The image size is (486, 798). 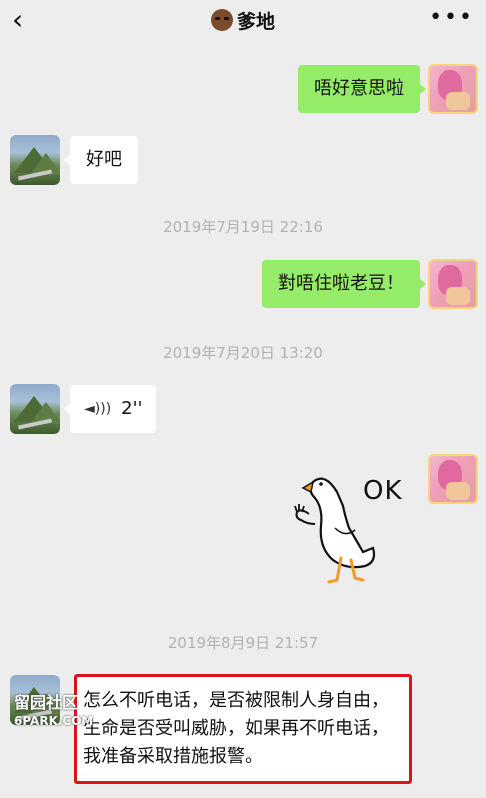 What do you see at coordinates (132, 408) in the screenshot?
I see `voice-duration: 2''` at bounding box center [132, 408].